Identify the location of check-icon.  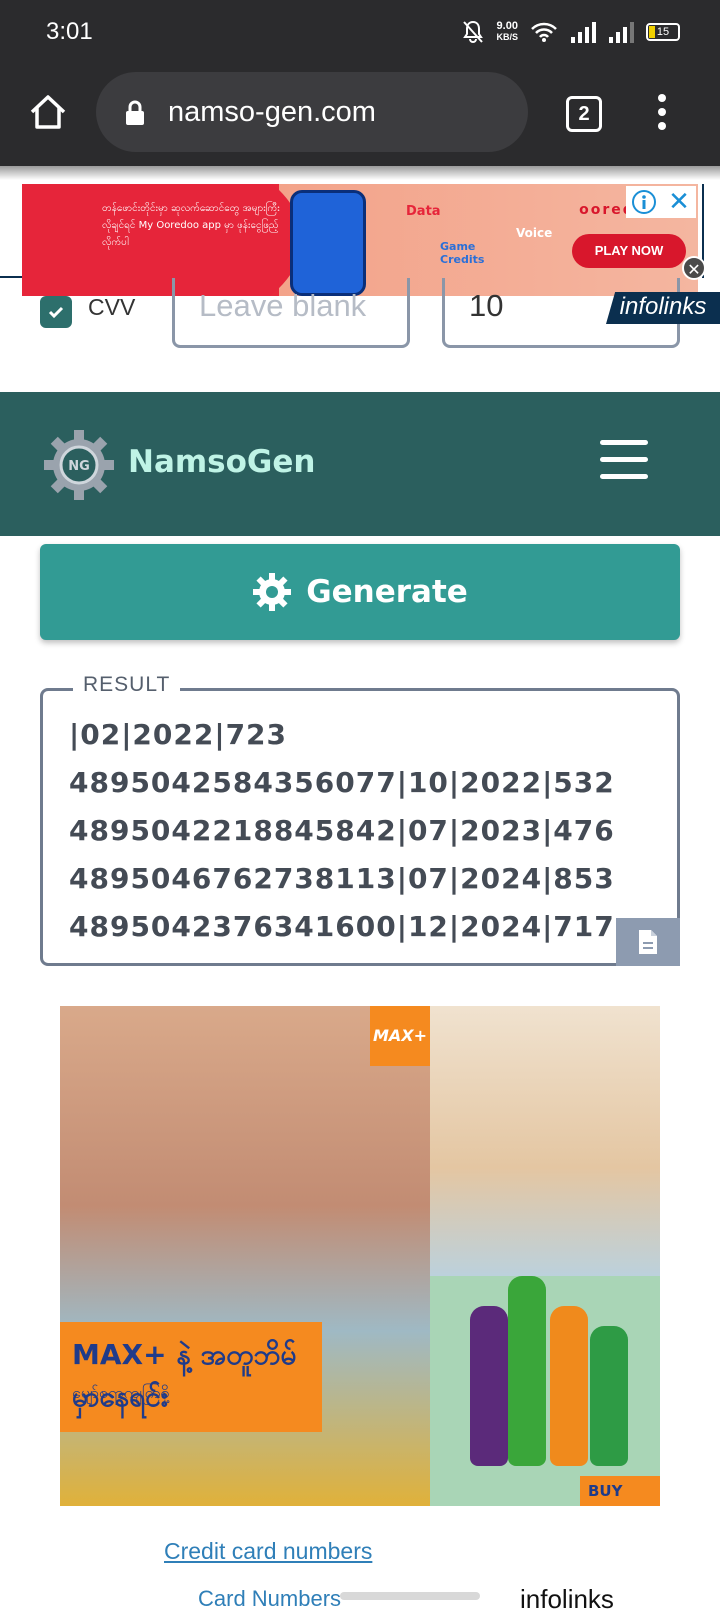
(56, 312).